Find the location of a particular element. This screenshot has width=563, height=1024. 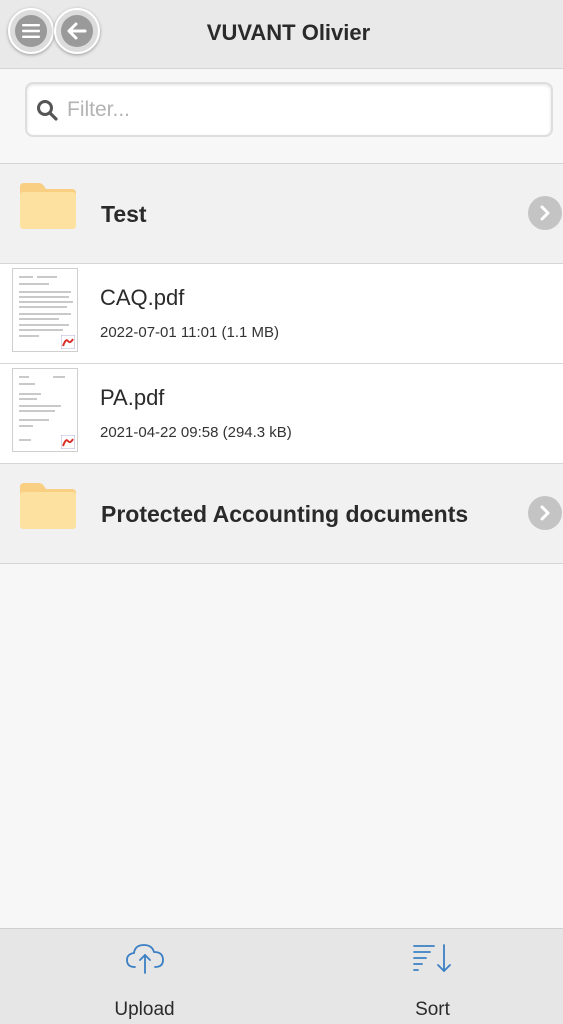

upload-label: Upload is located at coordinates (144, 1009).